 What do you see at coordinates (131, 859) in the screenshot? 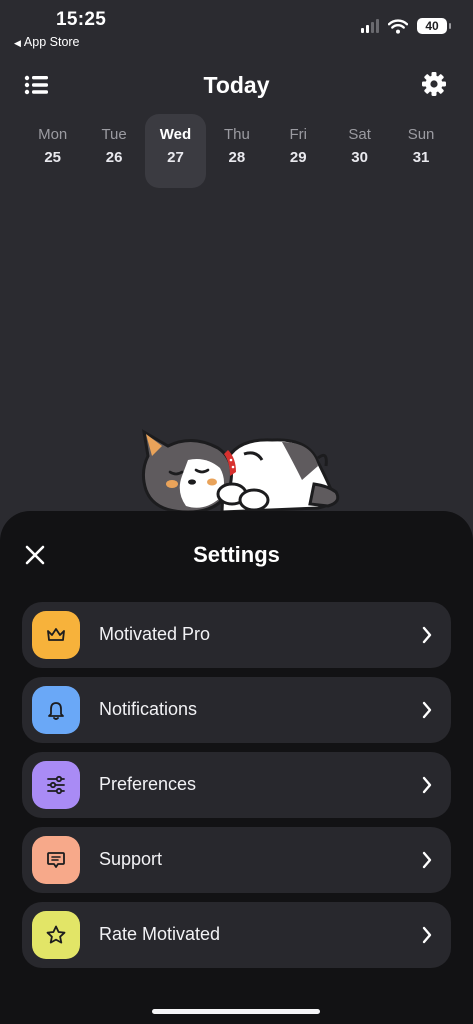
I see `item-label: Support` at bounding box center [131, 859].